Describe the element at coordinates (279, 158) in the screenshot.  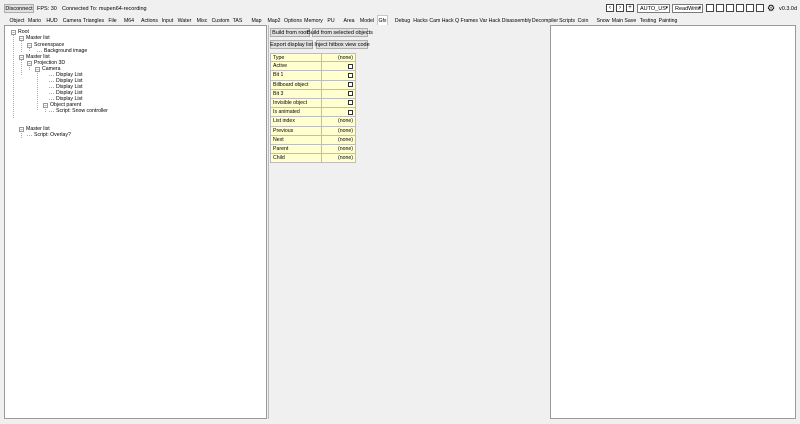
I see `property-name: Child` at that location.